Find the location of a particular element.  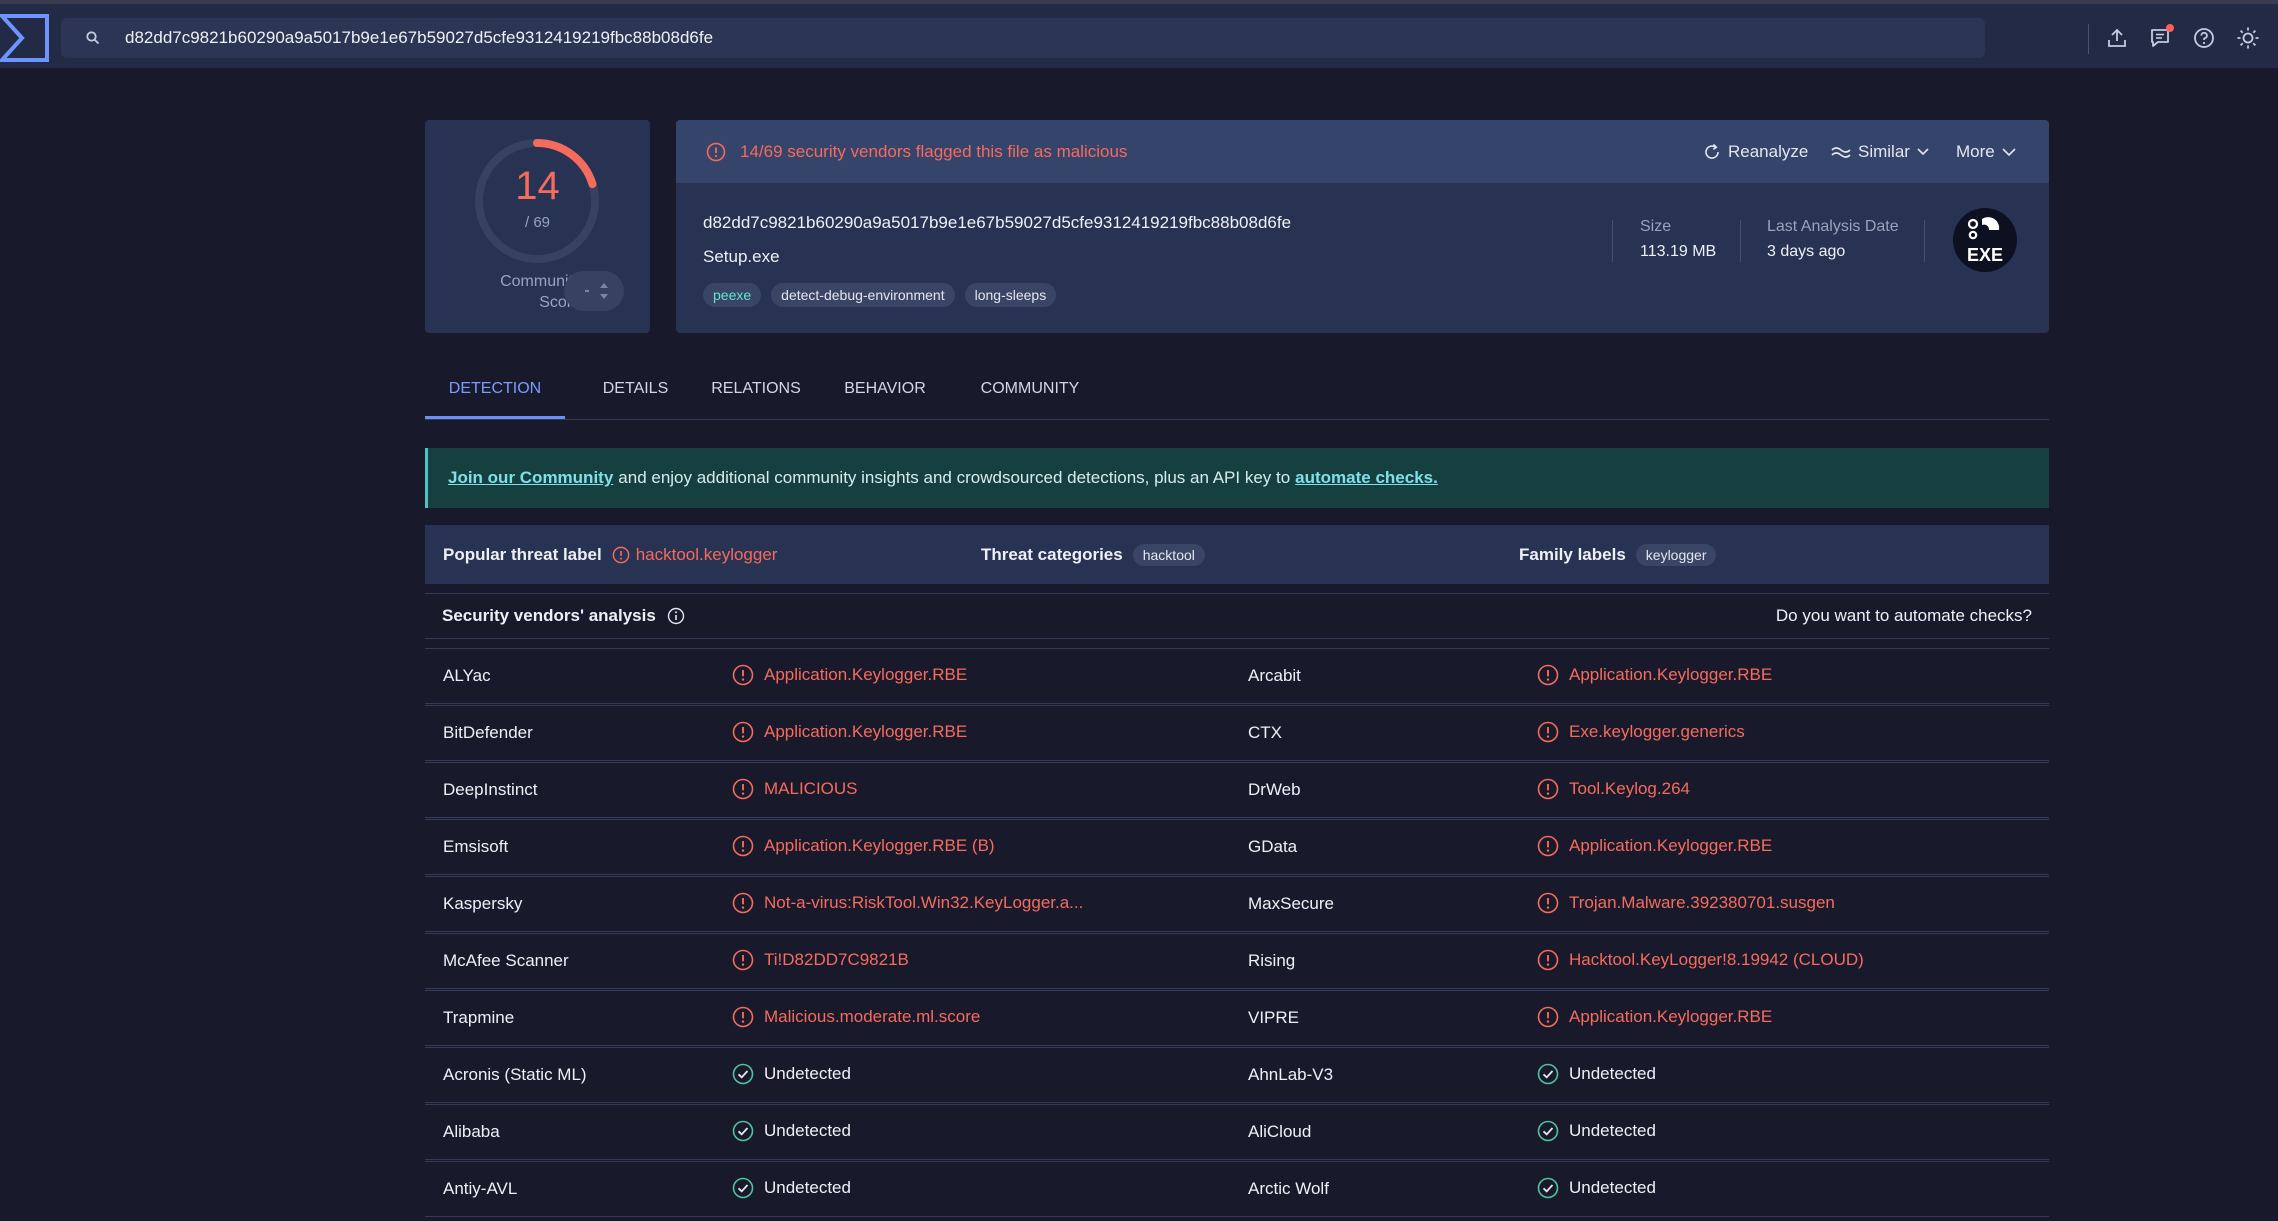

tab-behavior: BEHAVIOR is located at coordinates (885, 393).